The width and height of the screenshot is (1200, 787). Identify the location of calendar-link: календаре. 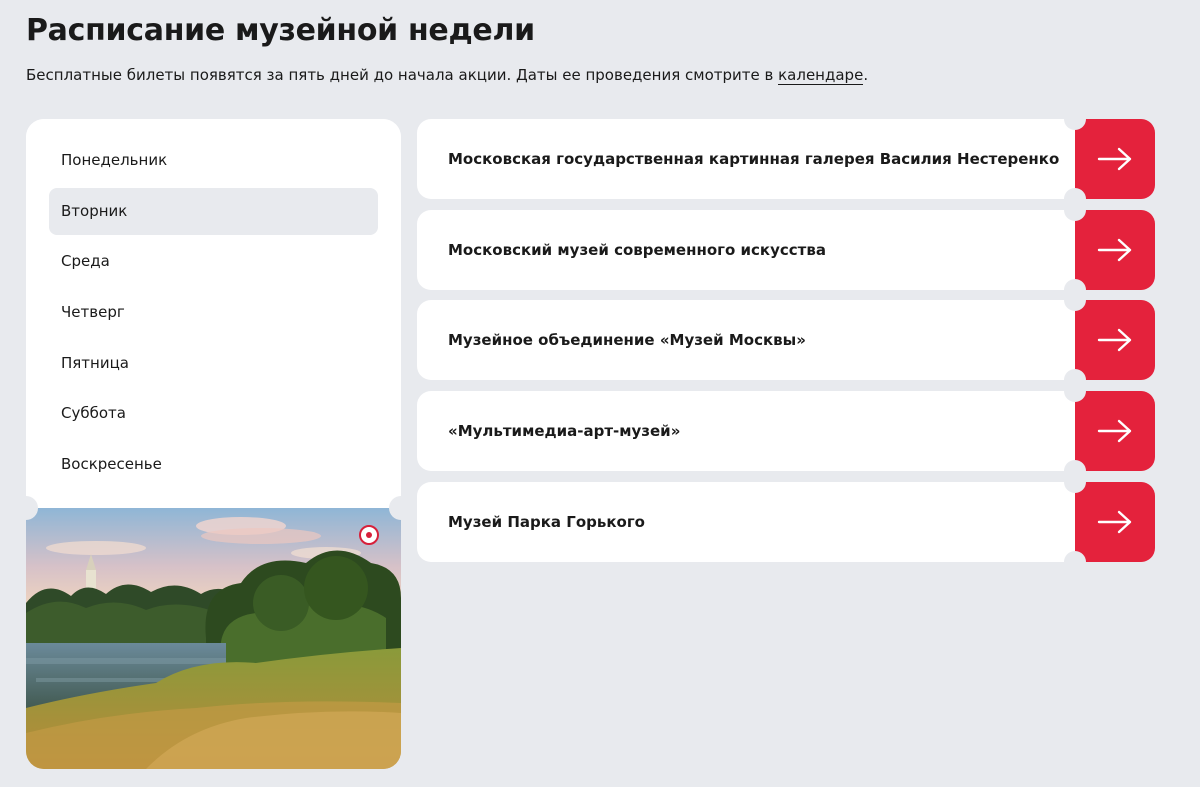
(821, 75).